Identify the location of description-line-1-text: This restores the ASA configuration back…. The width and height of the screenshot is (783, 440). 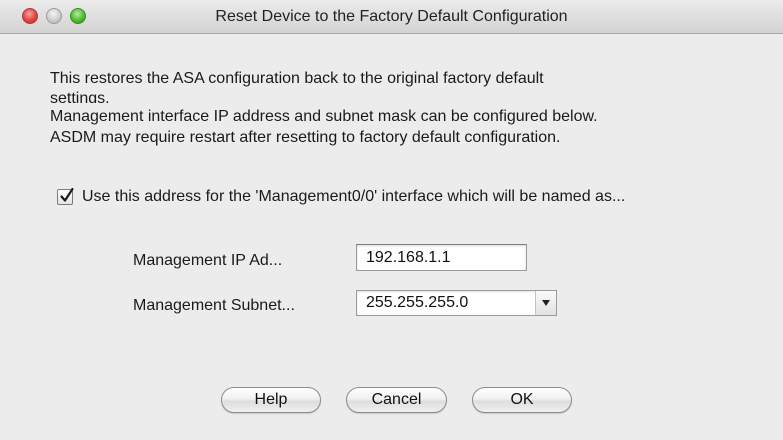
(297, 78).